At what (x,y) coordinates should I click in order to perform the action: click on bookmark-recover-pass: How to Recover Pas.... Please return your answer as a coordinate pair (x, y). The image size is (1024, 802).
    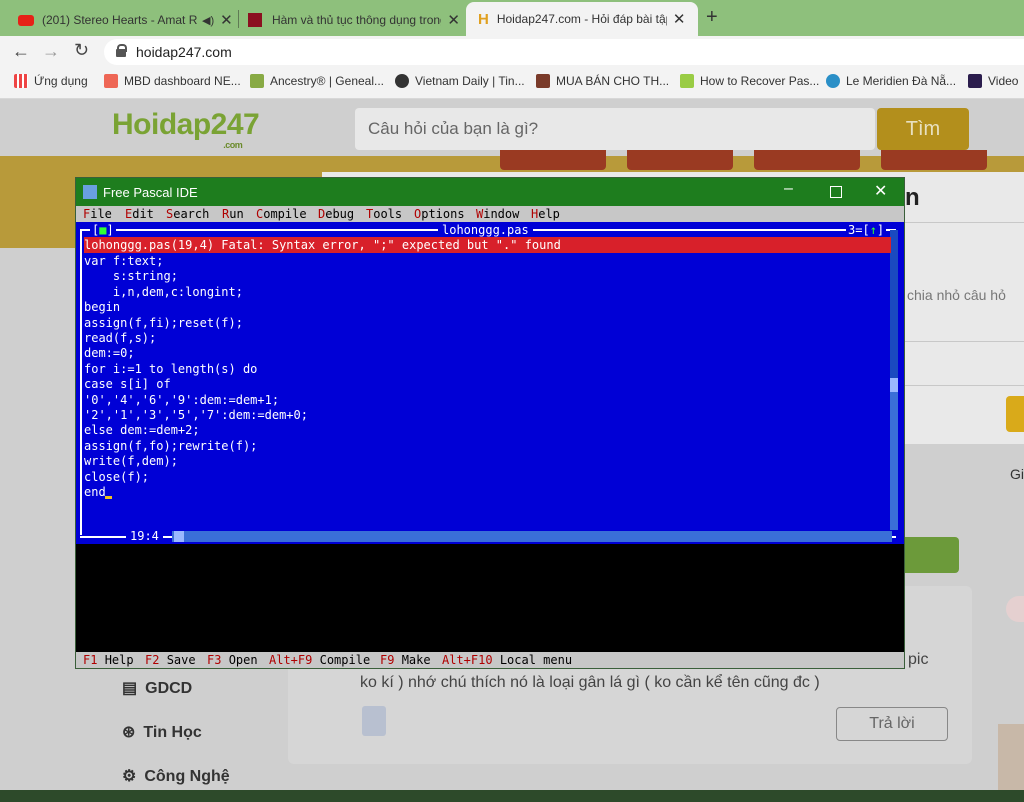
    Looking at the image, I should click on (749, 81).